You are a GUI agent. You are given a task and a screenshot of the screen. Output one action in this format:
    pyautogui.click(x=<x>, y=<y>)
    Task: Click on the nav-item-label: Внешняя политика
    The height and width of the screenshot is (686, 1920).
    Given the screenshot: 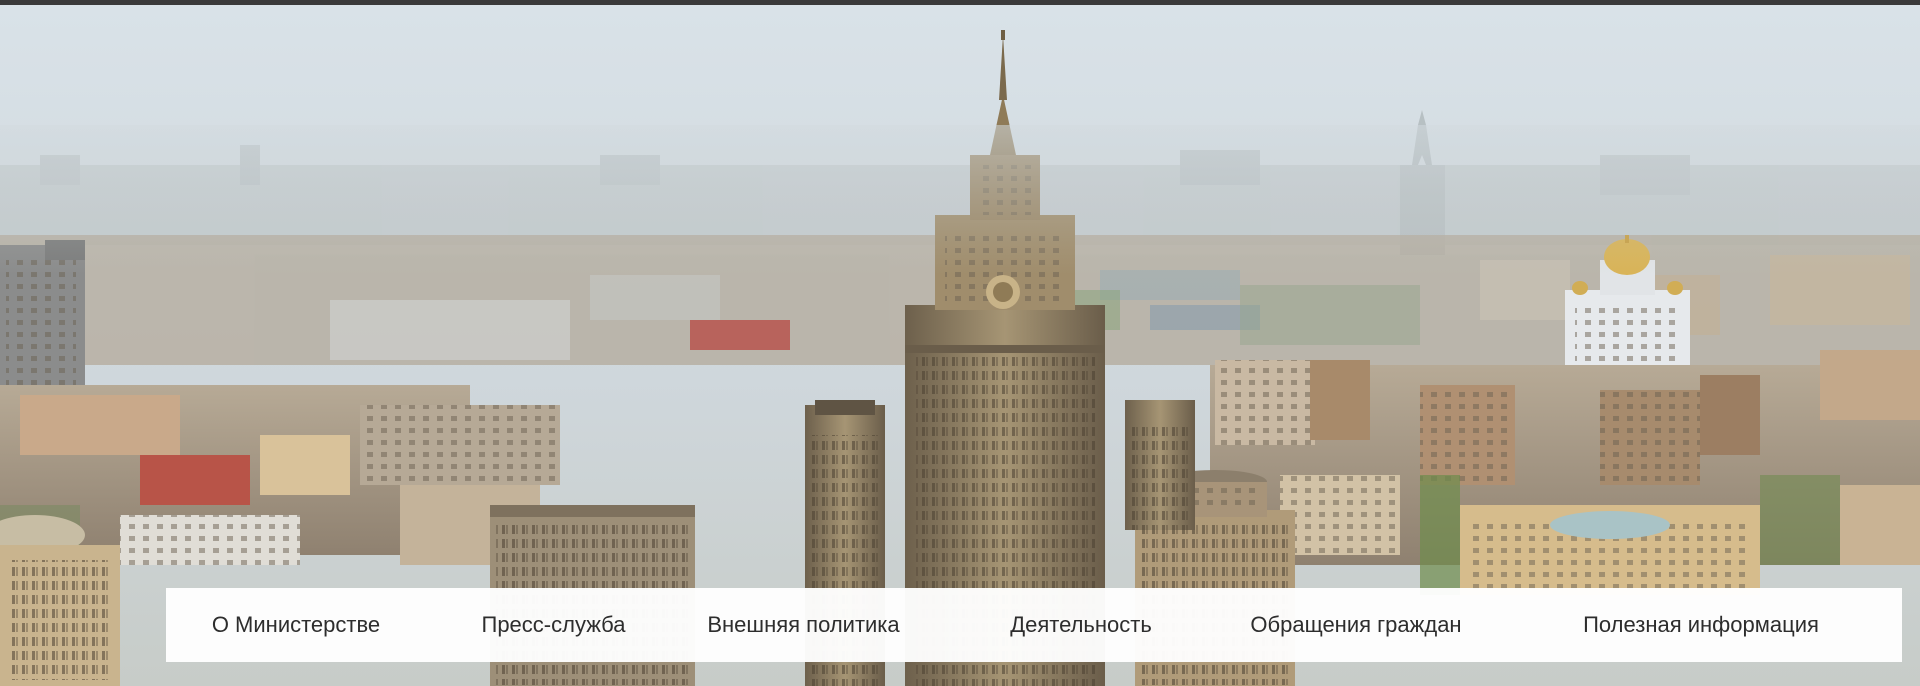 What is the action you would take?
    pyautogui.click(x=803, y=624)
    